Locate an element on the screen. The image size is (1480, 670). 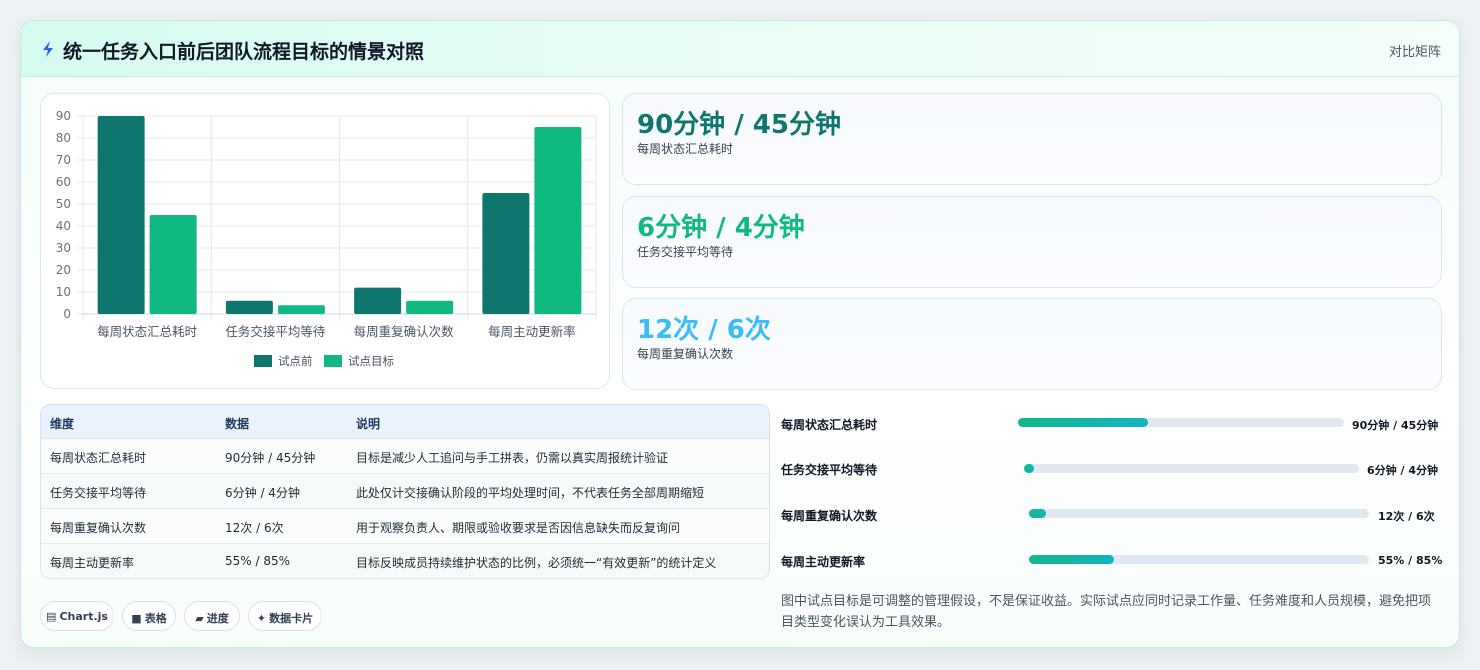
chart-icon: ▤ is located at coordinates (51, 616).